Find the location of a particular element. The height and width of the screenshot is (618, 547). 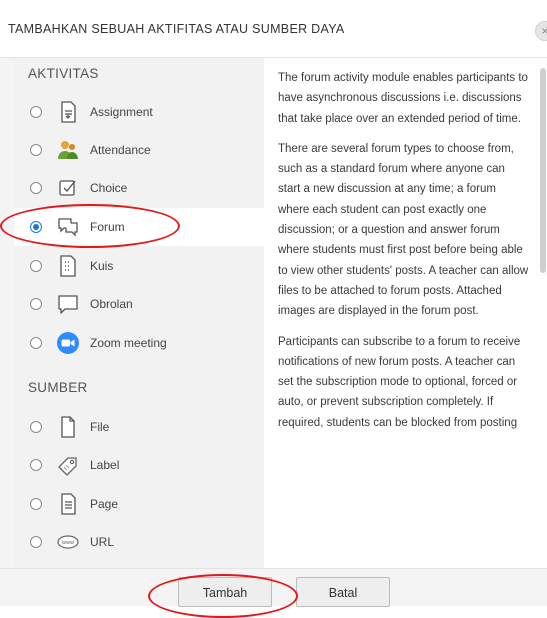

option-zoom-meeting: Zoom meeting is located at coordinates (139, 343).